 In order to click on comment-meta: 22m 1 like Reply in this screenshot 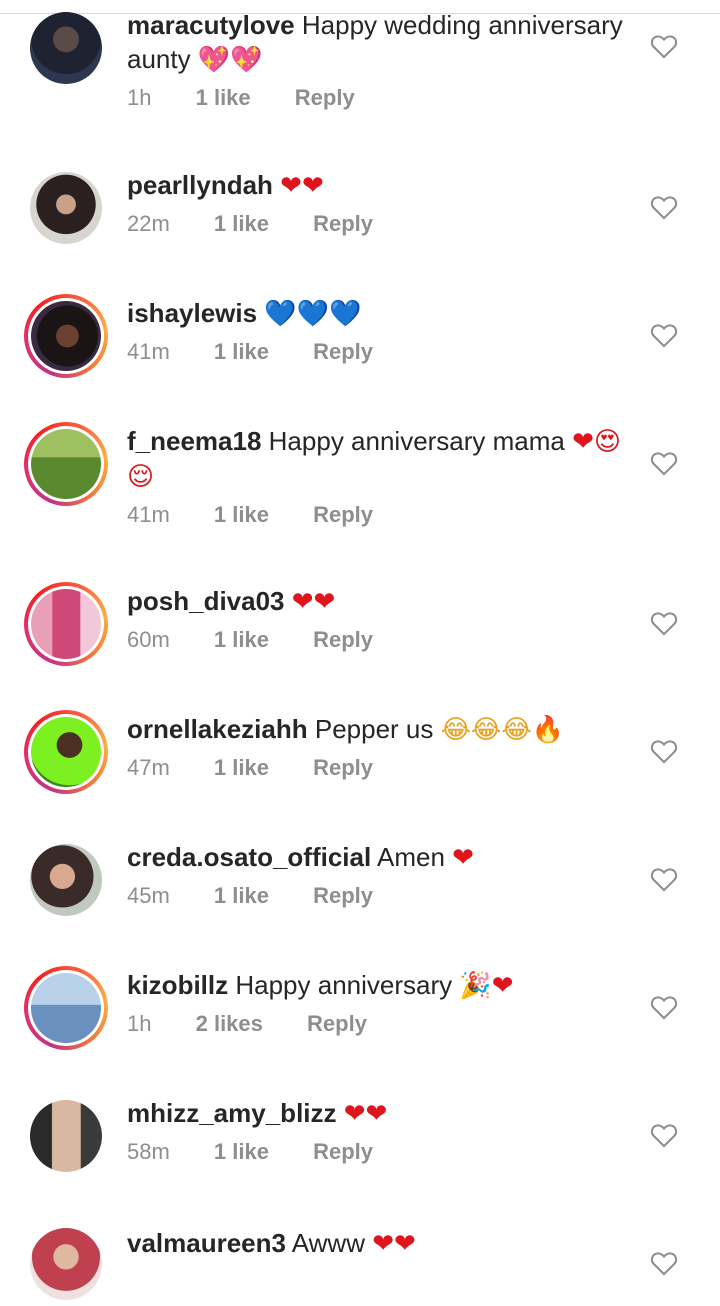, I will do `click(382, 225)`.